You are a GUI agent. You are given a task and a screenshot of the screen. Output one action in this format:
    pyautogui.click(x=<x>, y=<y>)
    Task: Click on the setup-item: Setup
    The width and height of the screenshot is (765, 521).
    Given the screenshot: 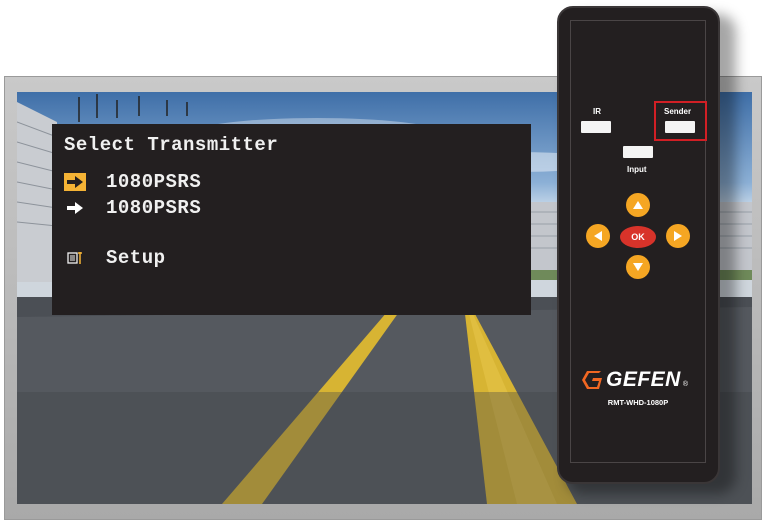 What is the action you would take?
    pyautogui.click(x=115, y=258)
    